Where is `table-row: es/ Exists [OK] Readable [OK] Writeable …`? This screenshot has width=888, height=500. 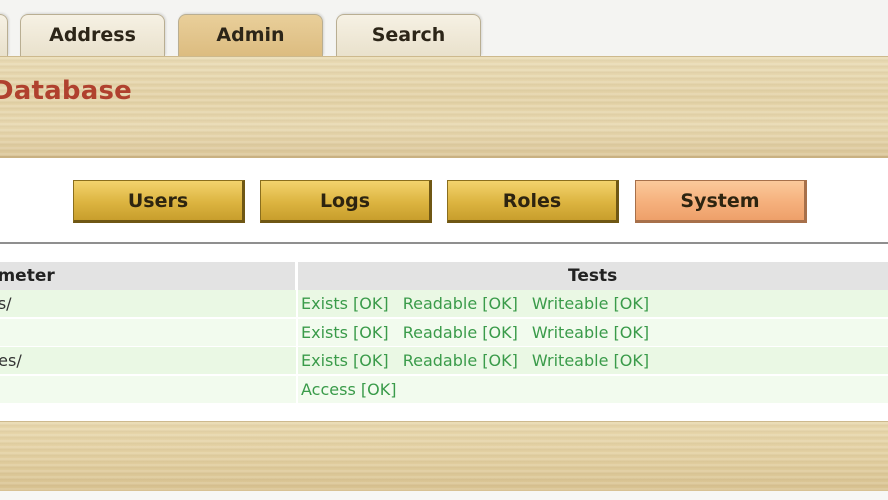 table-row: es/ Exists [OK] Readable [OK] Writeable … is located at coordinates (444, 304).